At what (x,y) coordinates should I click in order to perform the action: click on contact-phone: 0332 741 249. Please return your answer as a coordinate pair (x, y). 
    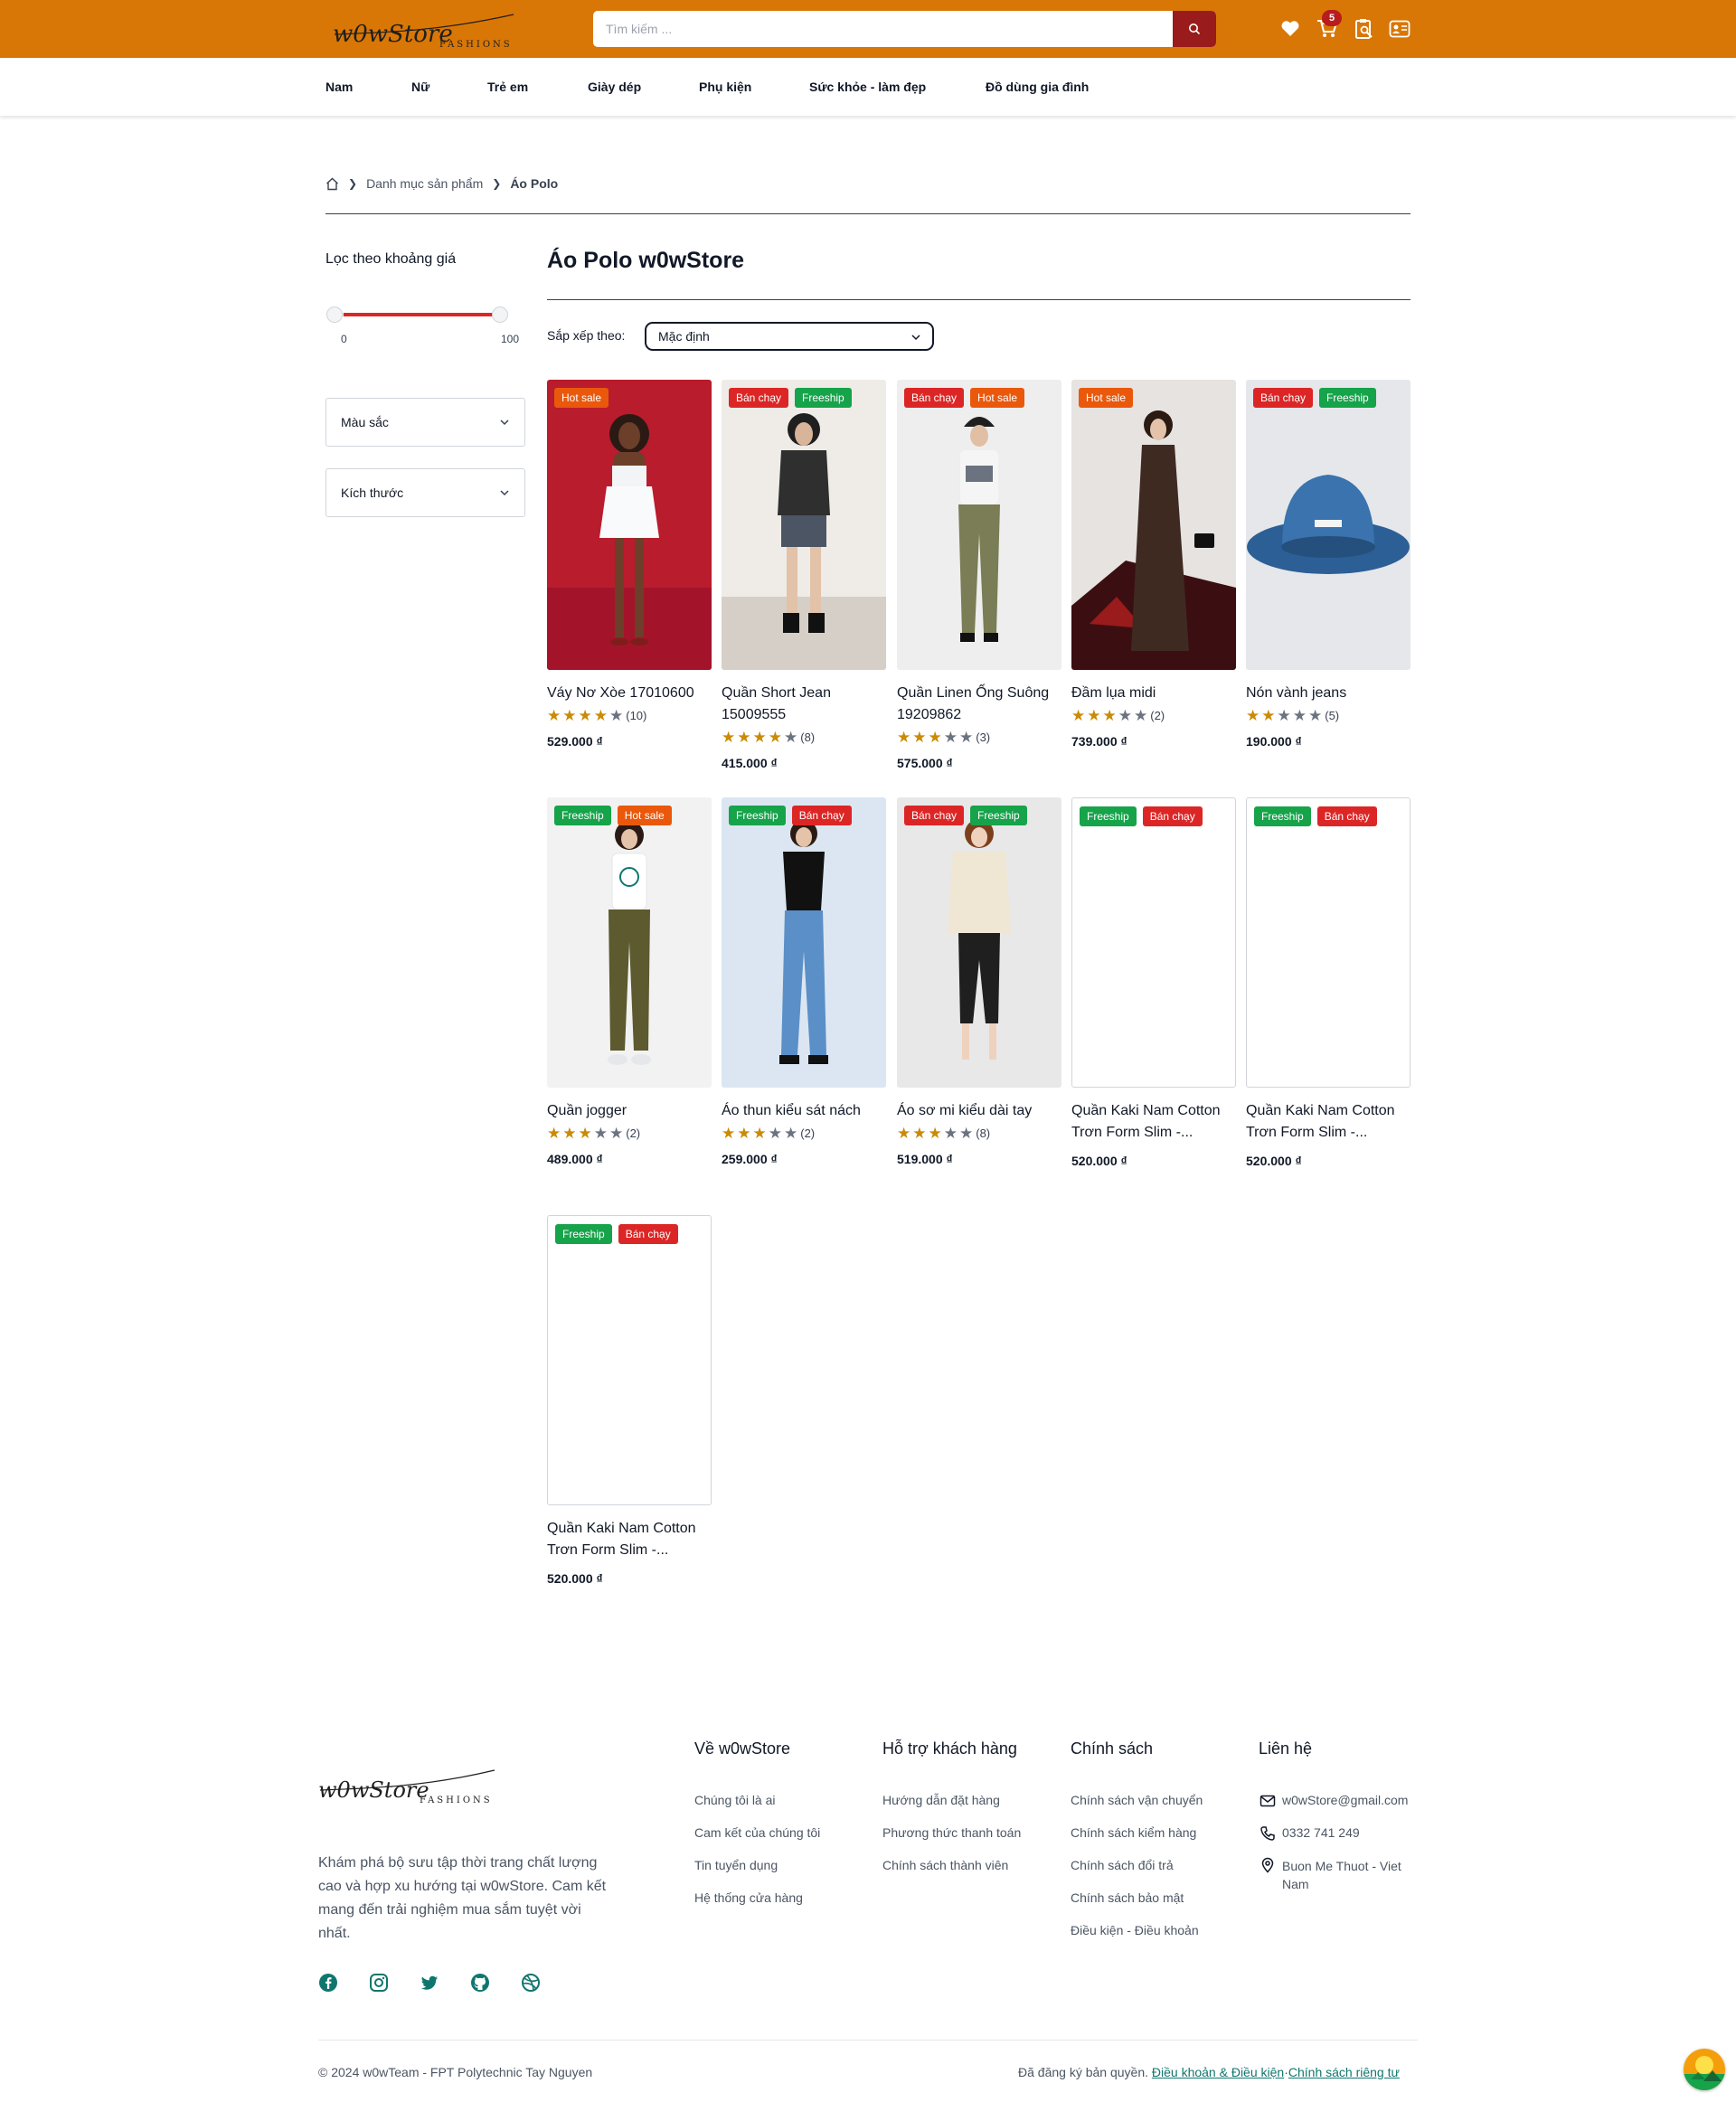
    Looking at the image, I should click on (1321, 1832).